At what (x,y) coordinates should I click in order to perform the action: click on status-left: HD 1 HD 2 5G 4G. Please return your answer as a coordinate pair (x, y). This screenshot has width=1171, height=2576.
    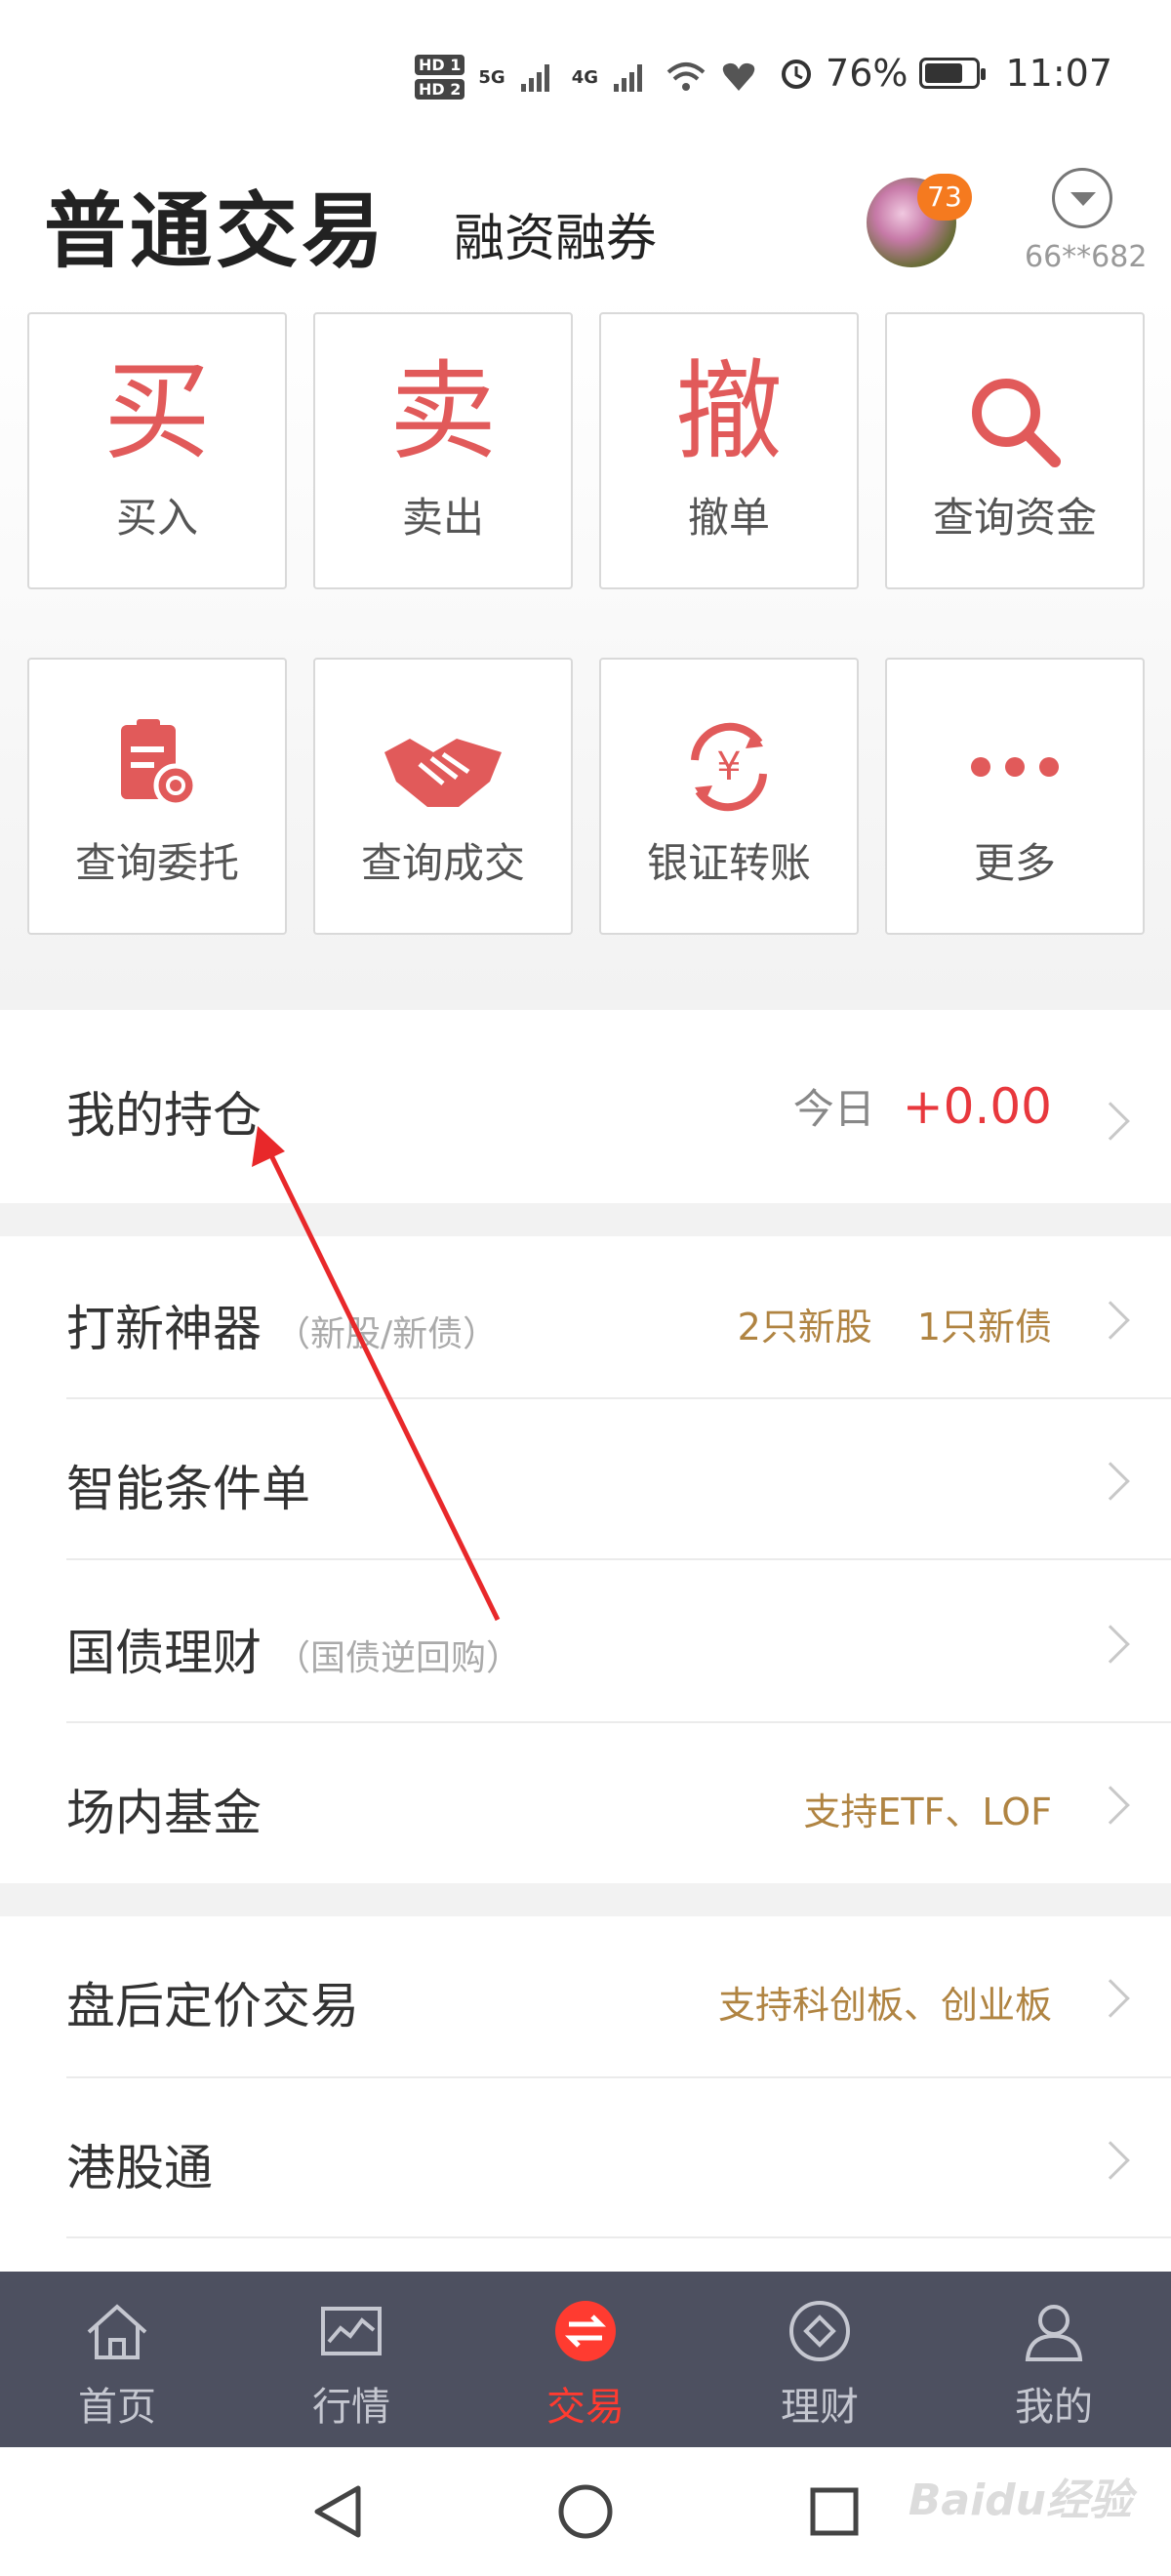
    Looking at the image, I should click on (585, 77).